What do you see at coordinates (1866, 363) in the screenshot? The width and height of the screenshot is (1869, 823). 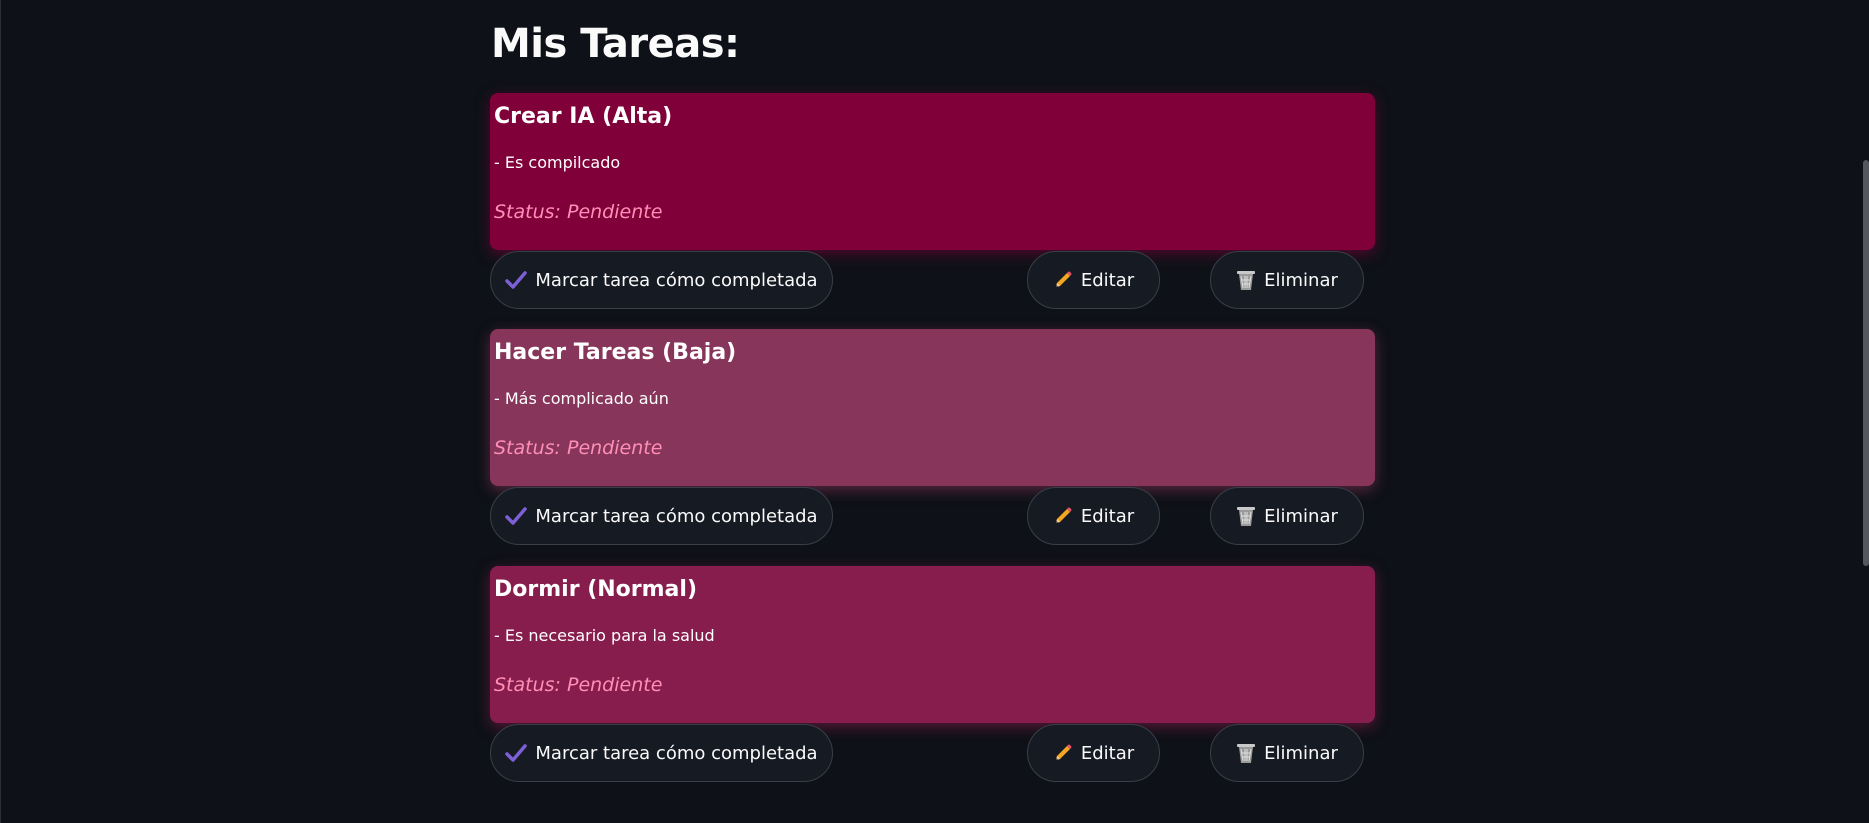 I see `scrollbar-thumb` at bounding box center [1866, 363].